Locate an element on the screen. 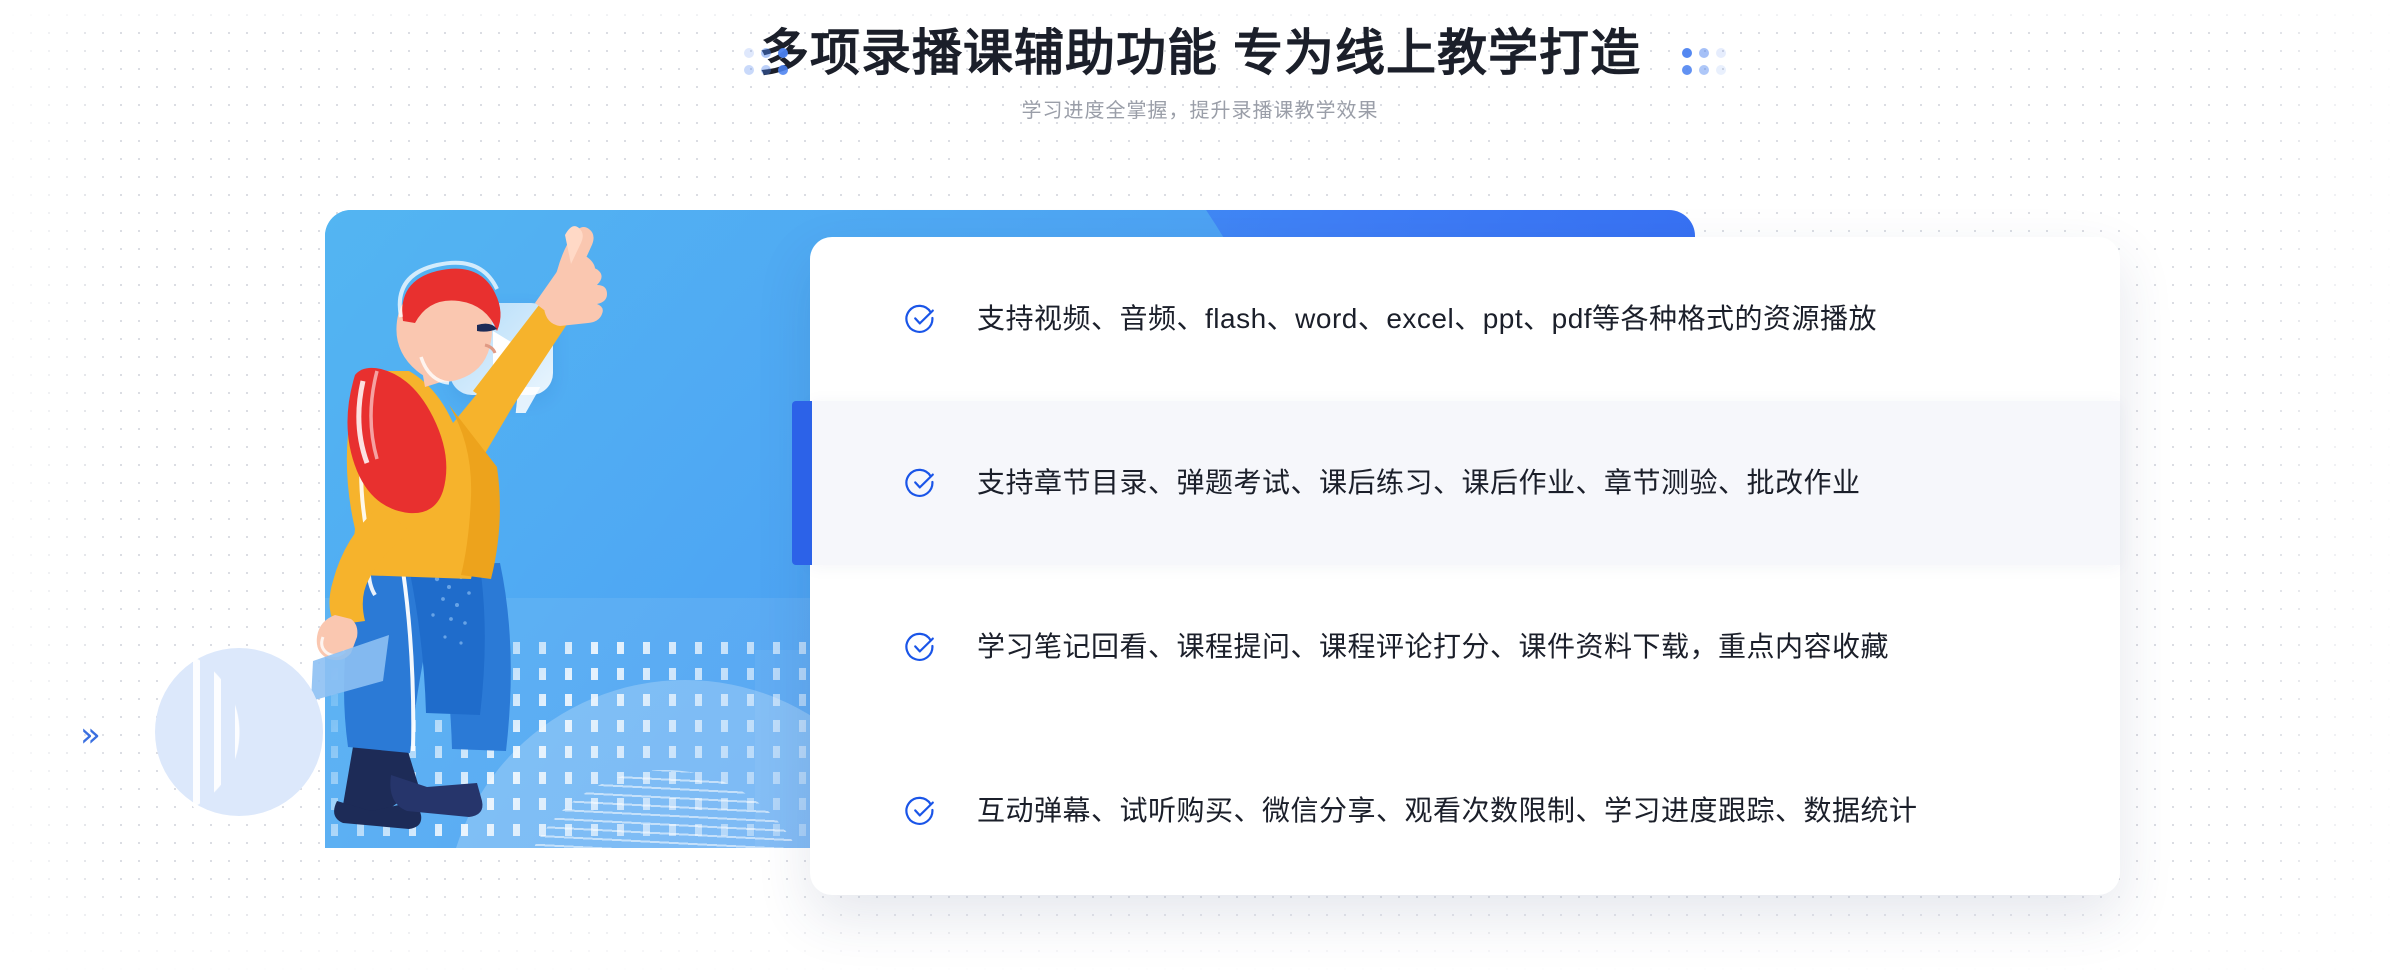 Image resolution: width=2400 pixels, height=974 pixels. page-subtitle: 学习进度全掌握，提升录播课教学效果 is located at coordinates (1200, 111).